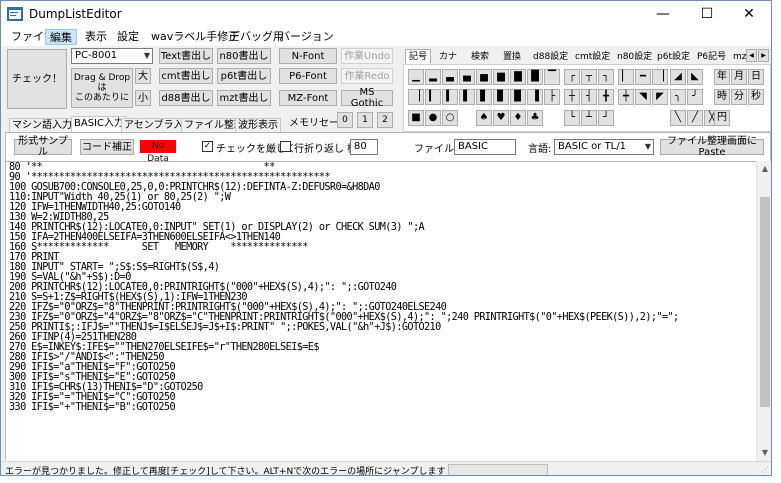  Describe the element at coordinates (99, 124) in the screenshot. I see `tab-basic: BASIC入力` at that location.